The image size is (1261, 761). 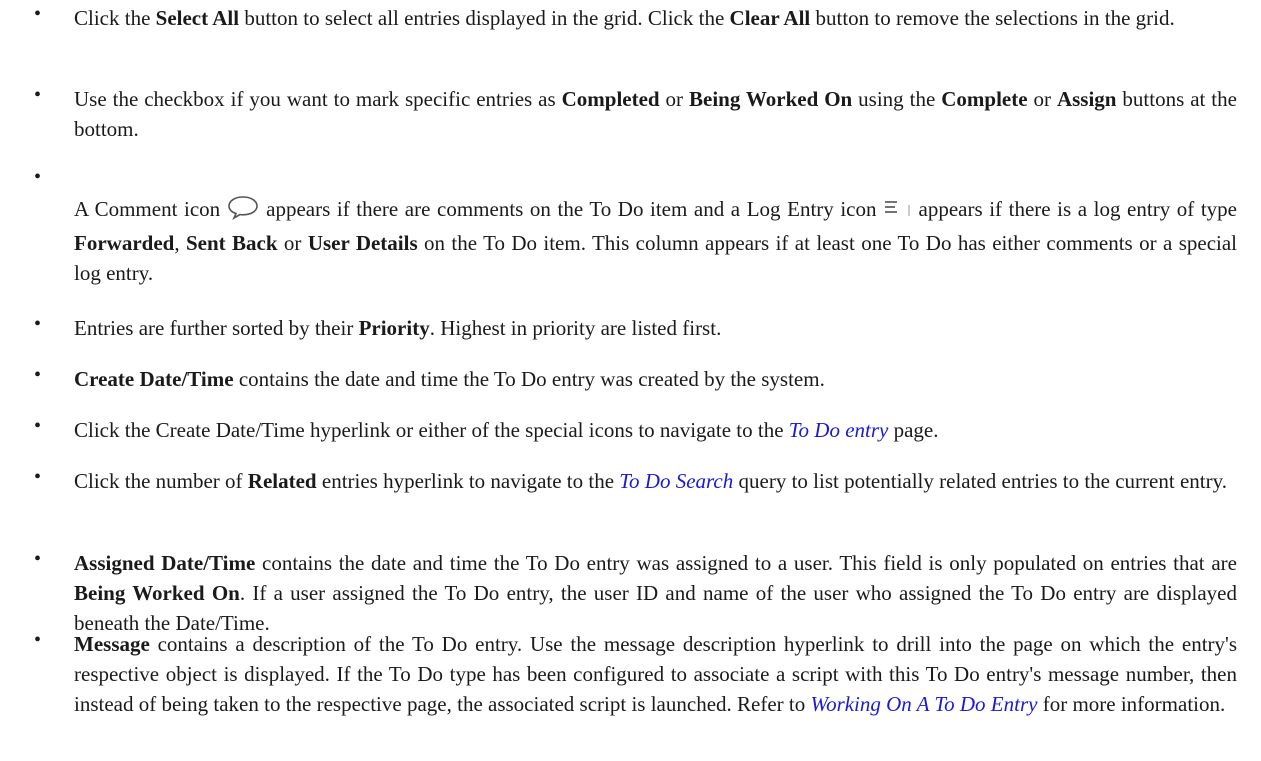 What do you see at coordinates (165, 563) in the screenshot?
I see `bold-term: Assigned Date/Time` at bounding box center [165, 563].